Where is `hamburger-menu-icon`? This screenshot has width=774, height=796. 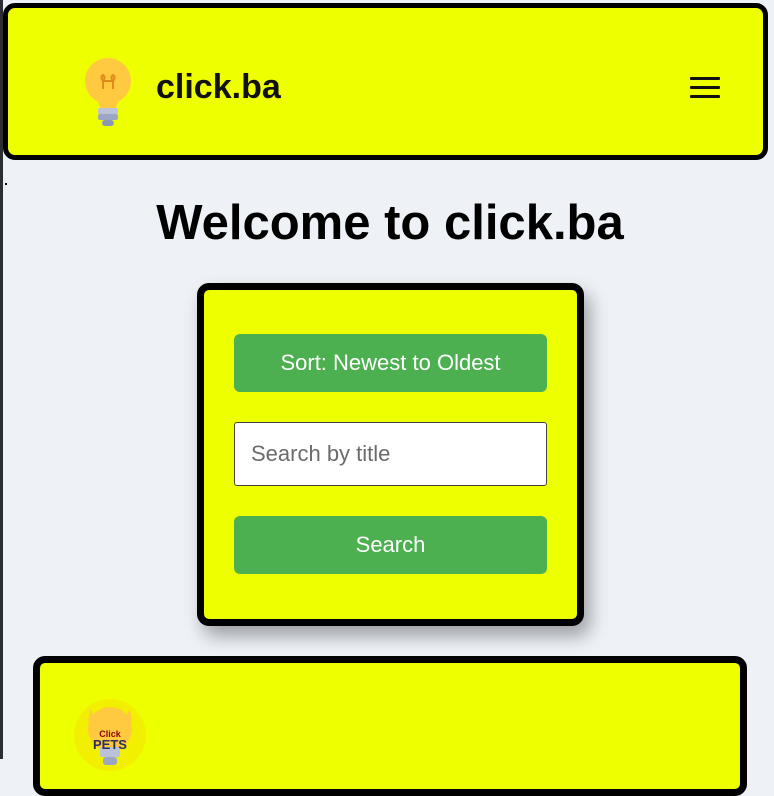 hamburger-menu-icon is located at coordinates (705, 89).